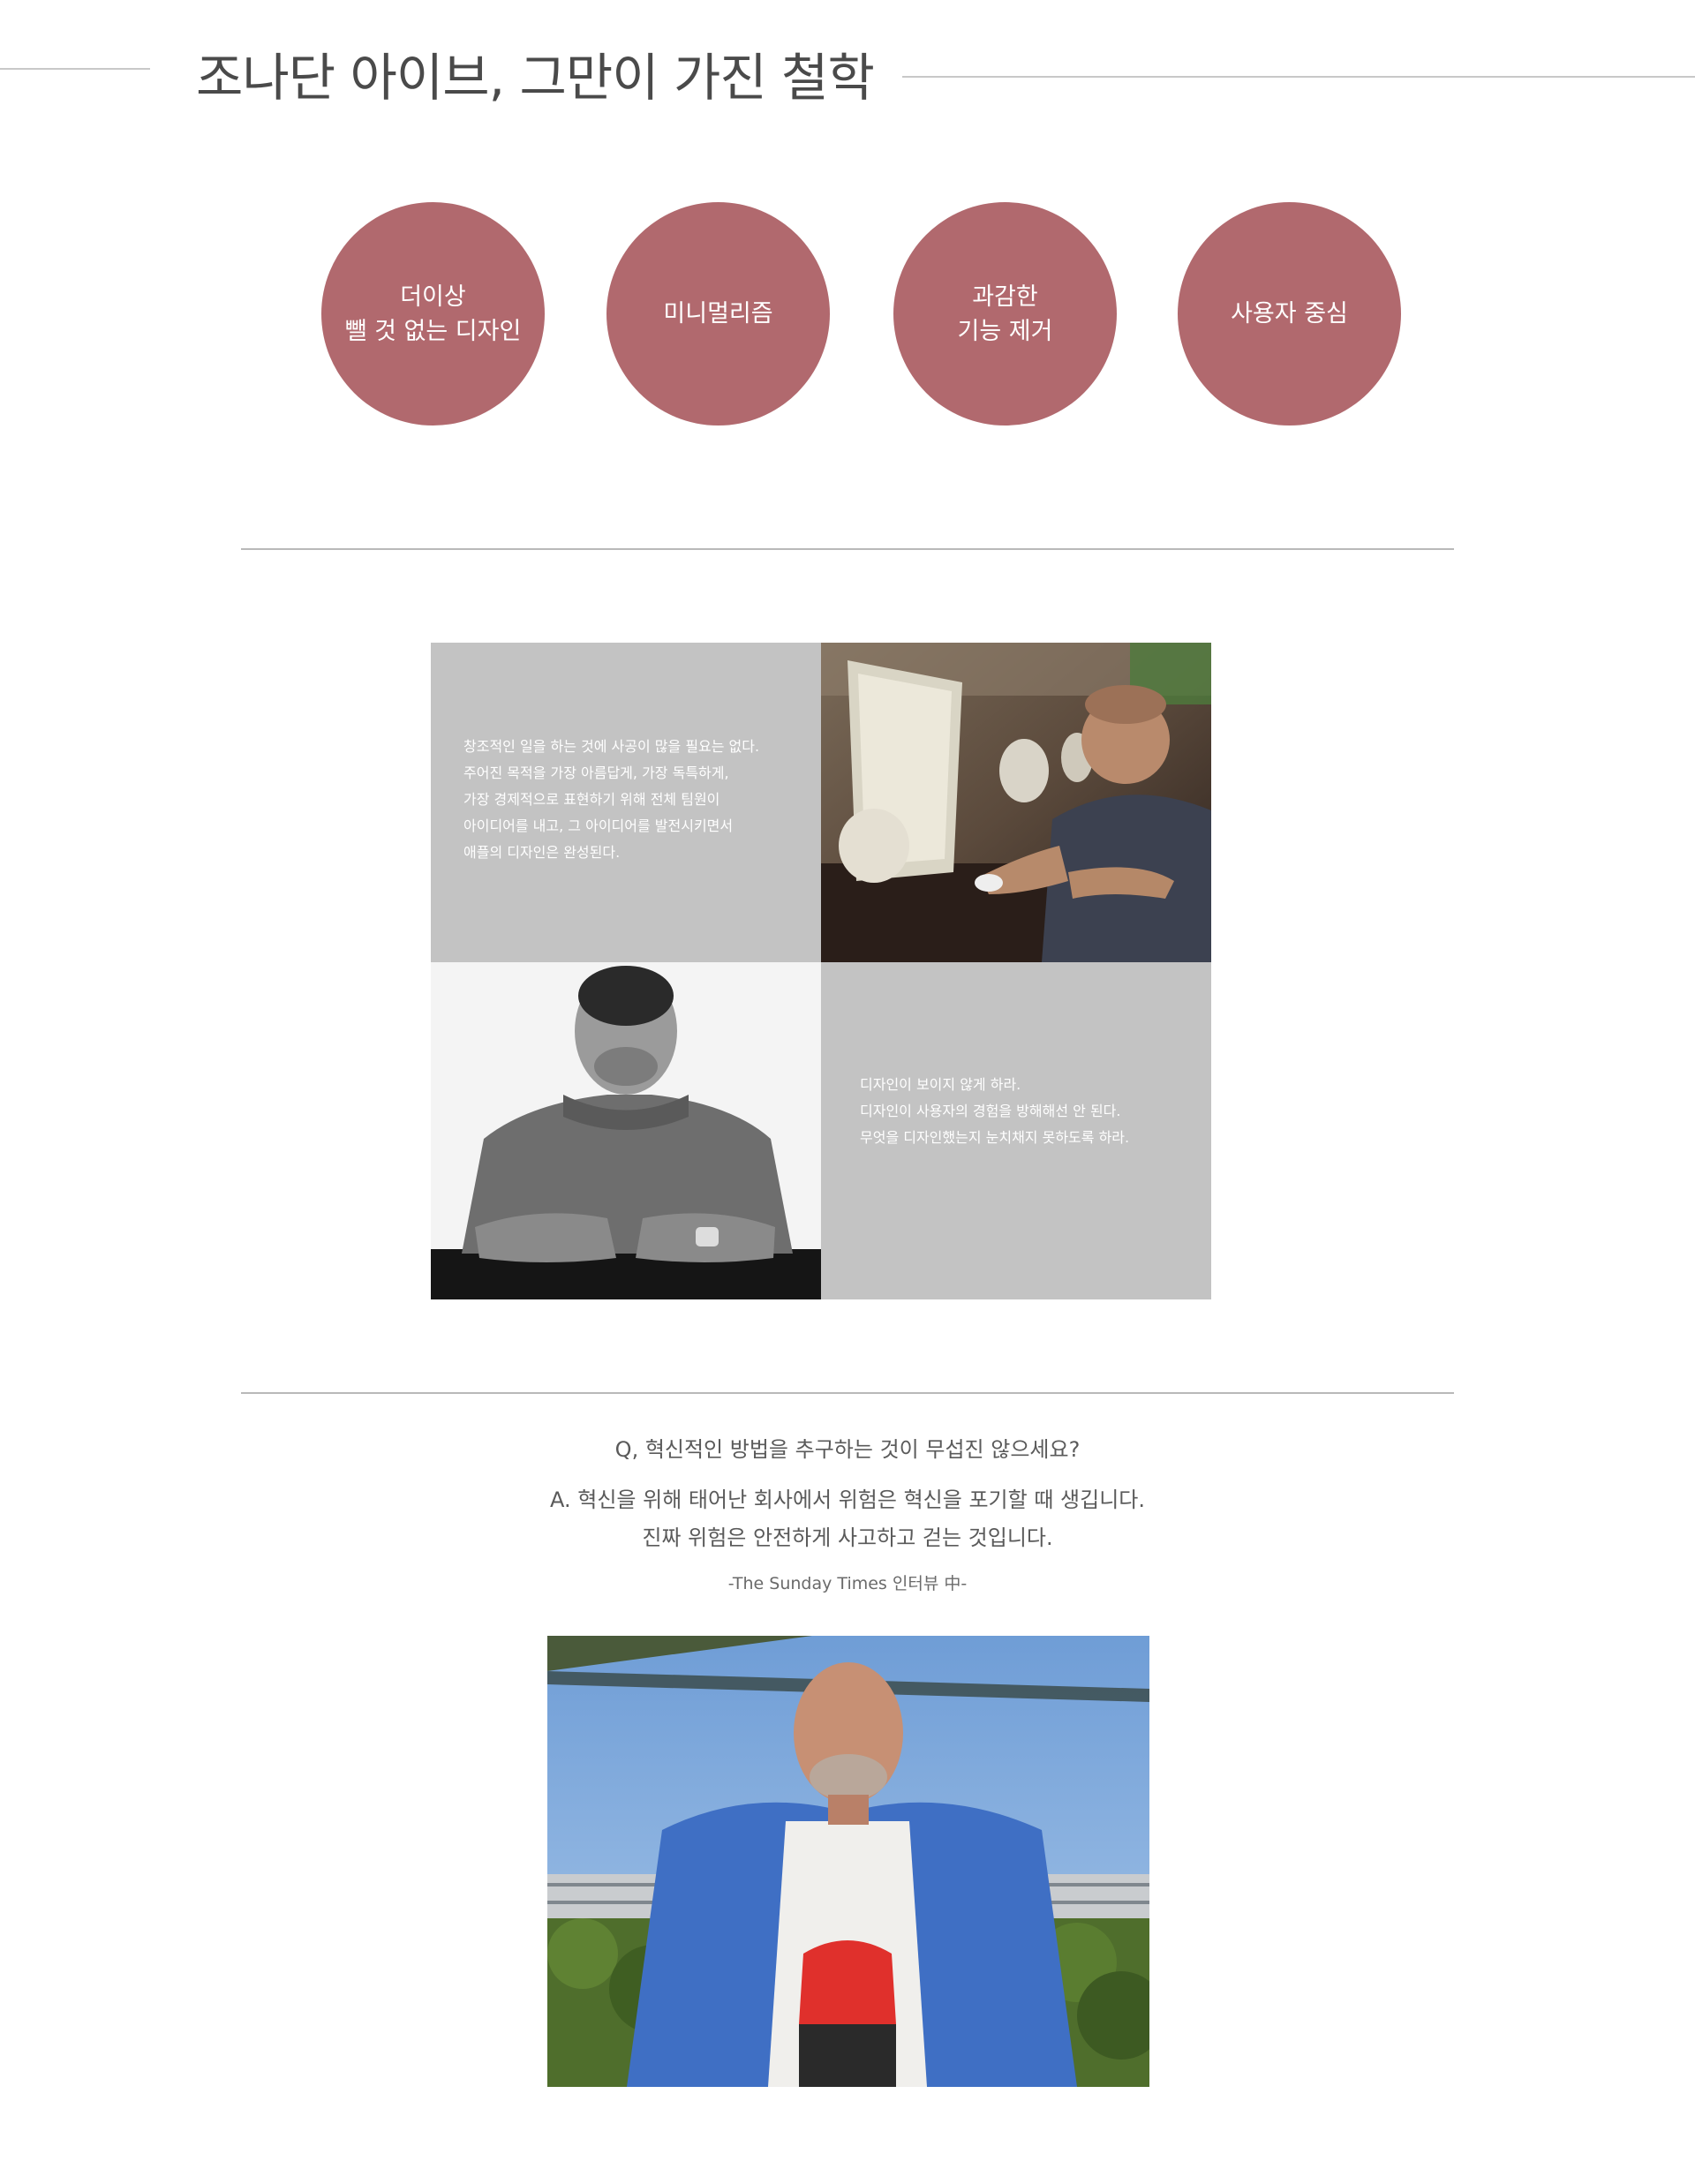 The image size is (1695, 2184). Describe the element at coordinates (75, 69) in the screenshot. I see `title-line-left` at that location.